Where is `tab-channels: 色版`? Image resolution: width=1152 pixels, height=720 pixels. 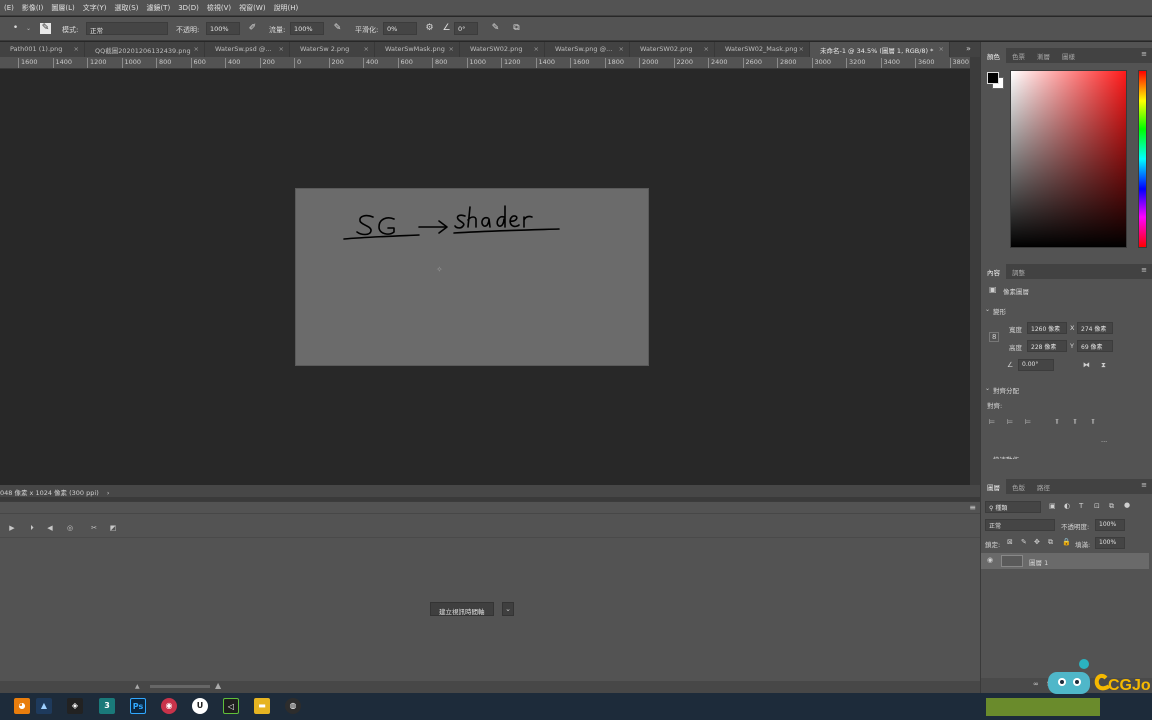
tab-channels: 色版 is located at coordinates (1018, 486).